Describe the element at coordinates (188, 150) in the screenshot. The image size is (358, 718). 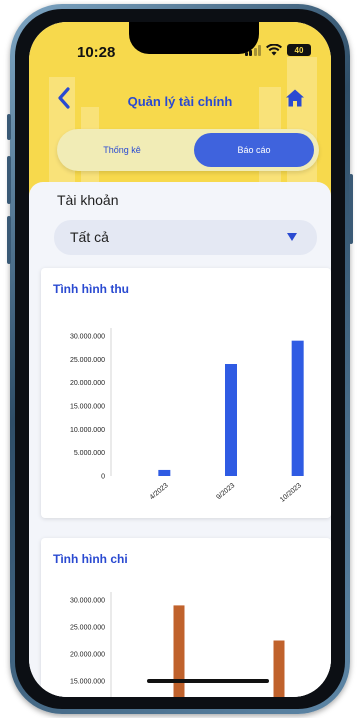
I see `report-tab-switcher: Thống kê Báo cáo` at that location.